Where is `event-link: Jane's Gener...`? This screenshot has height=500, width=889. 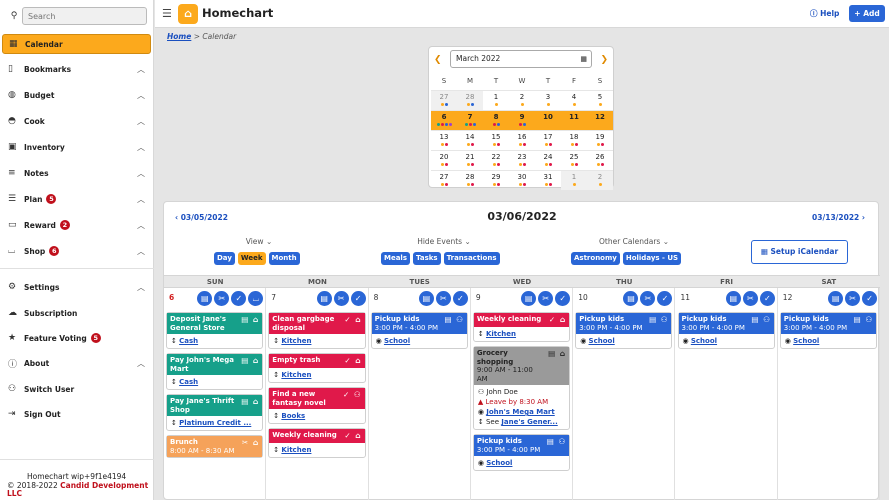 event-link: Jane's Gener... is located at coordinates (529, 422).